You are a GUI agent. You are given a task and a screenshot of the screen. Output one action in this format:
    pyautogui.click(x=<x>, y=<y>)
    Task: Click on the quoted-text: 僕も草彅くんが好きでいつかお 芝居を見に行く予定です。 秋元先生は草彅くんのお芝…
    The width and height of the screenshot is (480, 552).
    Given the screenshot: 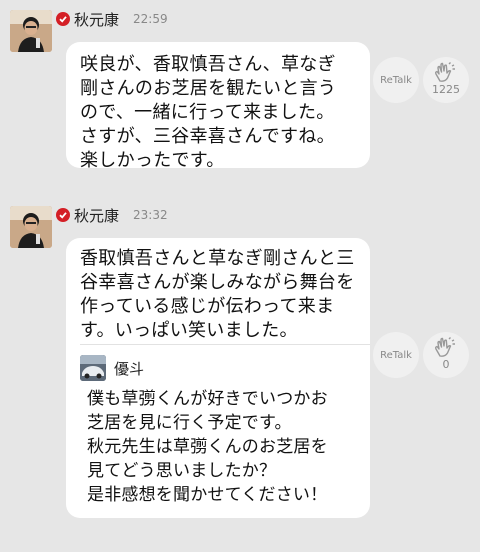 What is the action you would take?
    pyautogui.click(x=228, y=447)
    